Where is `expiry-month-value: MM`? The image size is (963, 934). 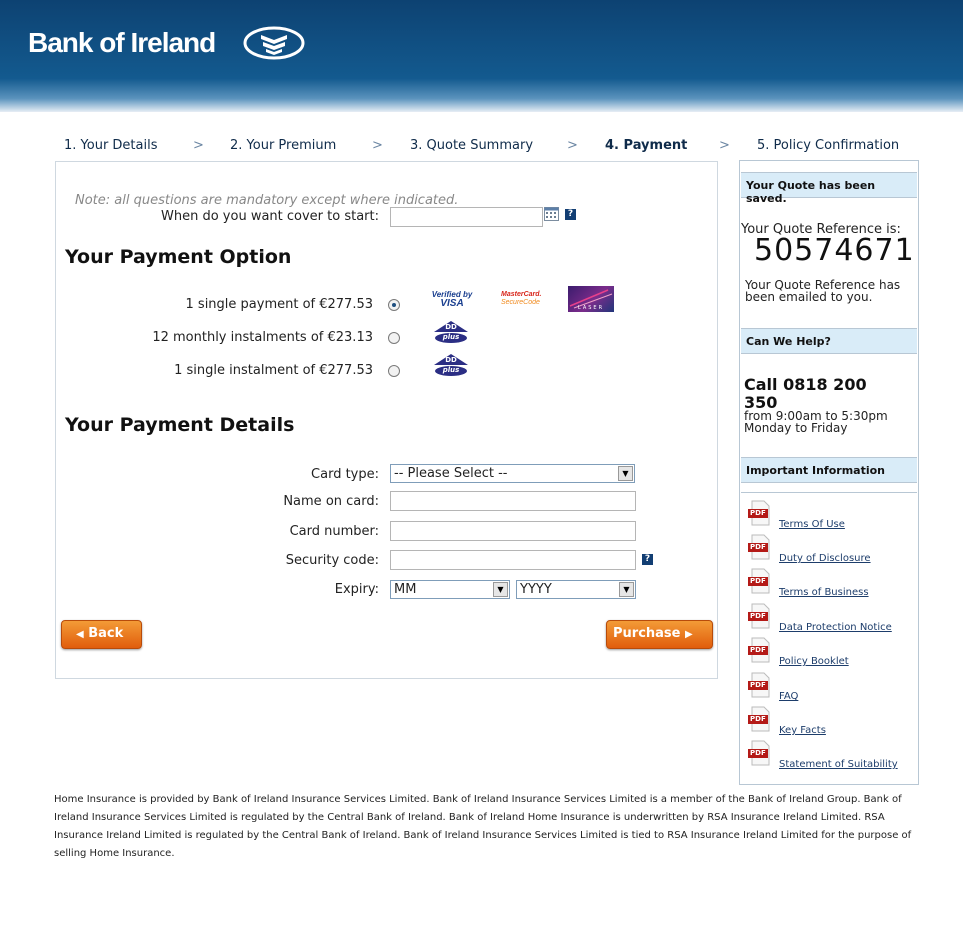 expiry-month-value: MM is located at coordinates (405, 589).